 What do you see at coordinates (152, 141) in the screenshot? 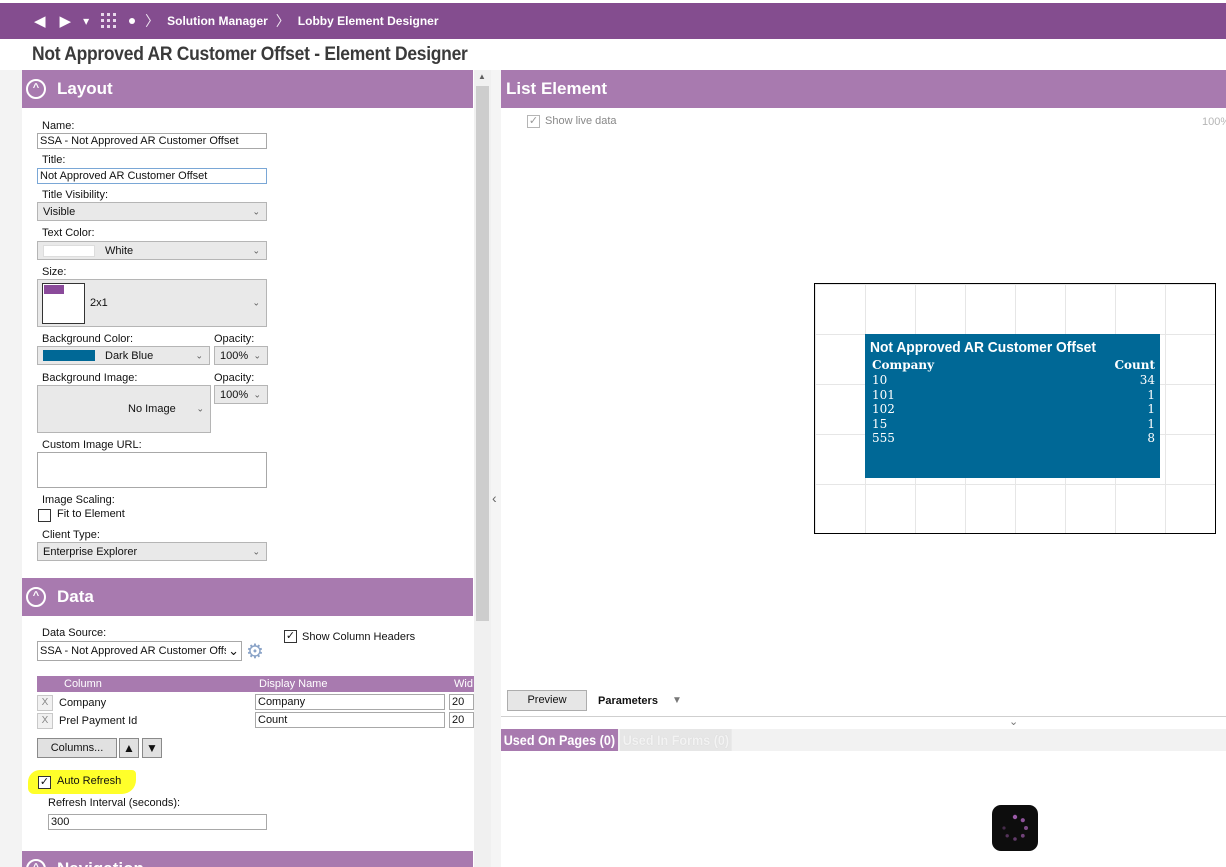
I see `name-field: SSA - Not Approved AR Customer Offset` at bounding box center [152, 141].